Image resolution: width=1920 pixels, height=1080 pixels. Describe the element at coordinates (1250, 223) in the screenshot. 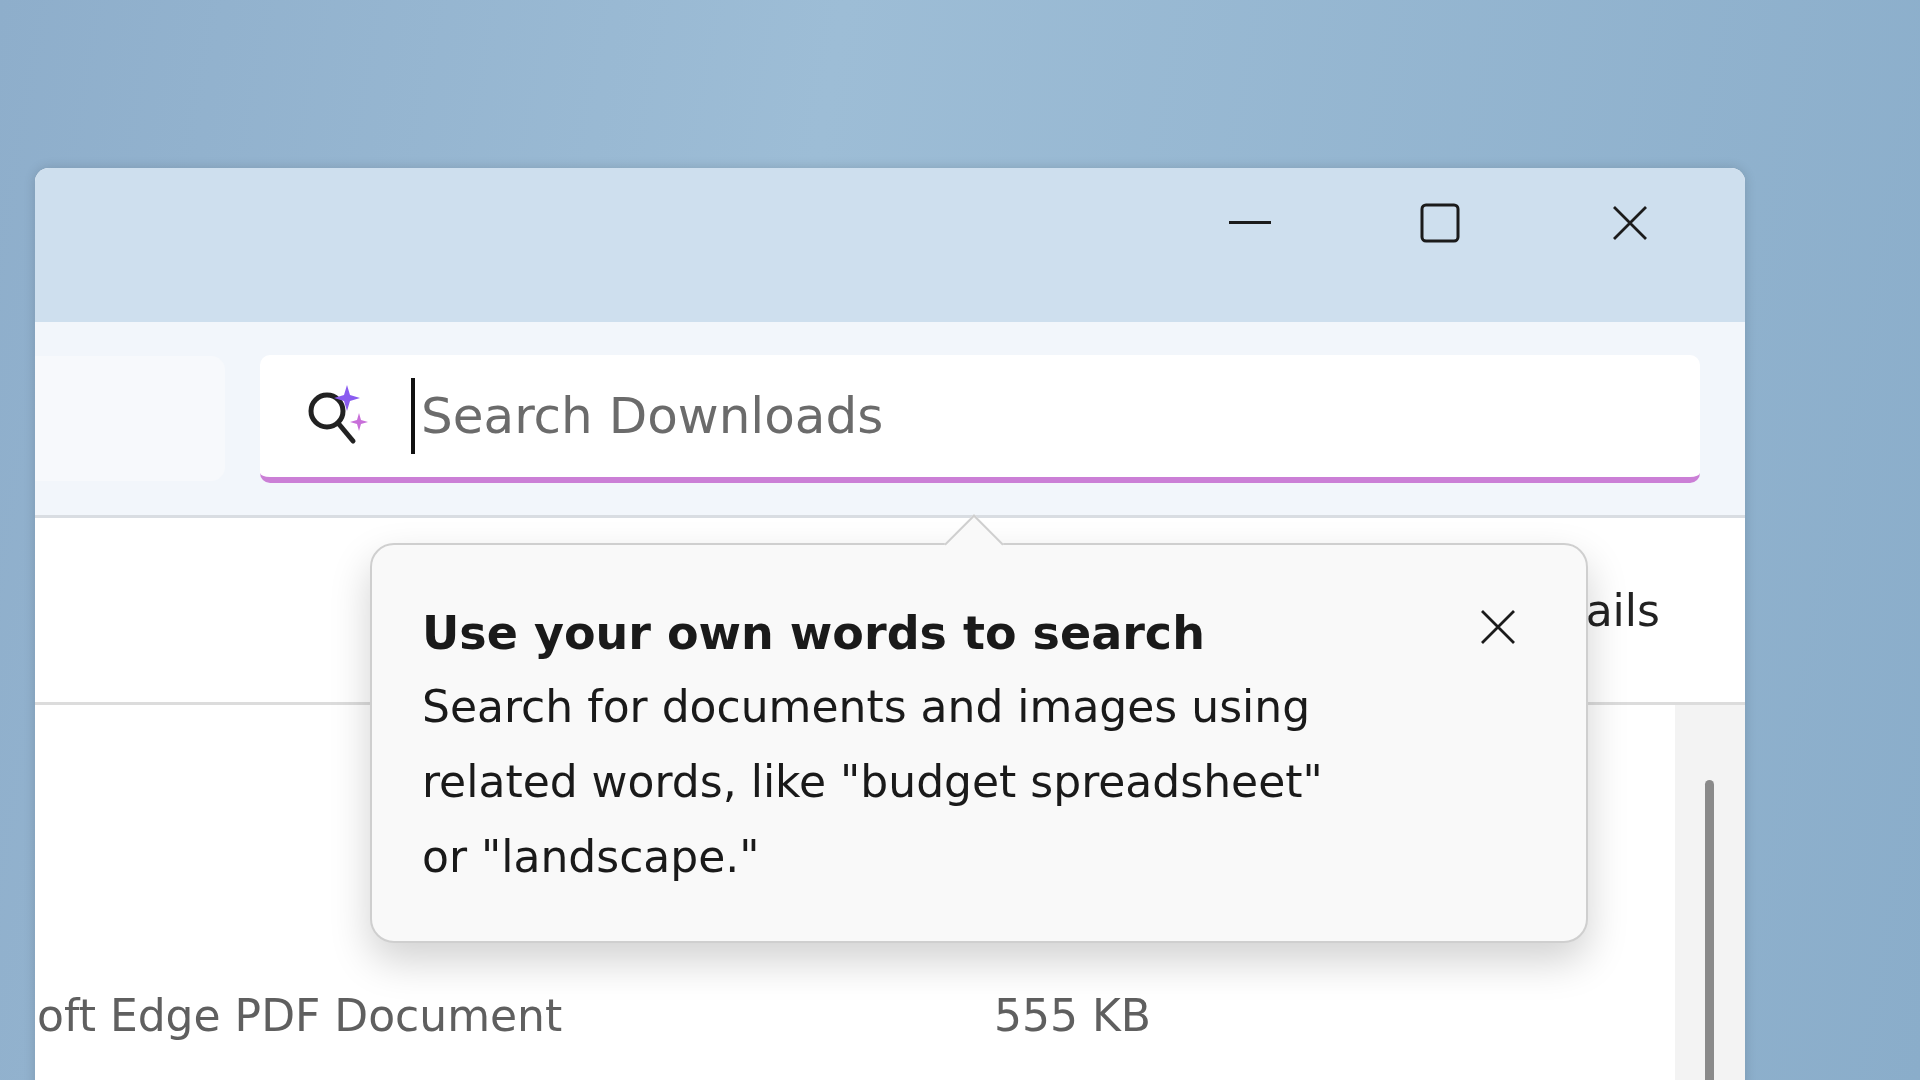

I see `minimize-icon` at that location.